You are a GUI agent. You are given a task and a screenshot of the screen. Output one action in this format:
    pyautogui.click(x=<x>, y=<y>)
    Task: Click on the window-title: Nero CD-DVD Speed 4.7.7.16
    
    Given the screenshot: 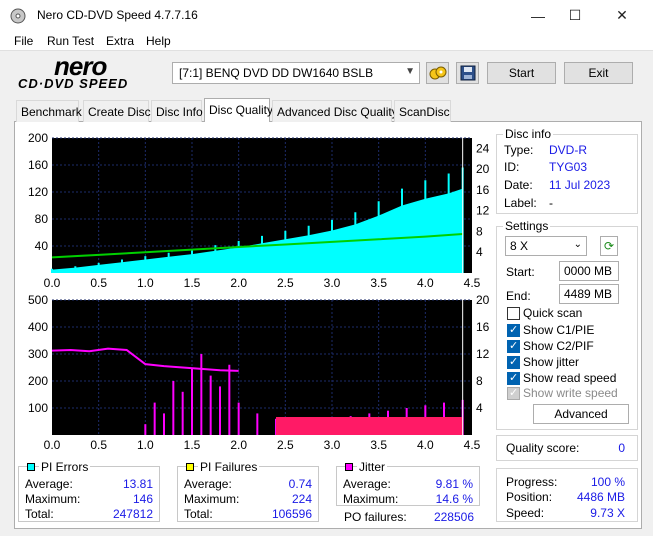 What is the action you would take?
    pyautogui.click(x=117, y=15)
    